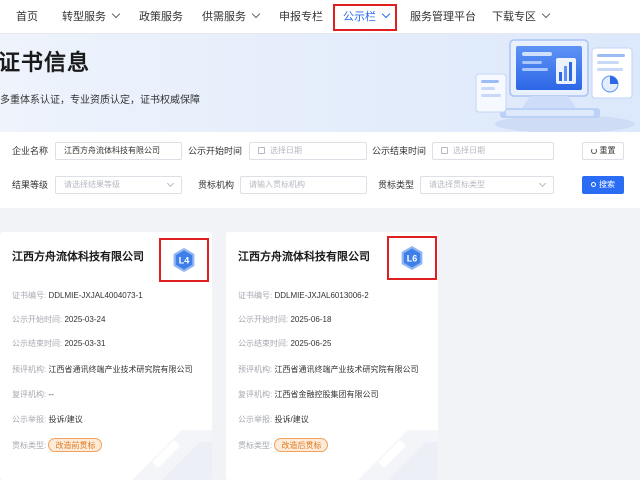  I want to click on top-nav: 首页 转型服务 政策服务 供需服务 申报专栏 公示栏 服务管理平台 下载专区, so click(320, 17).